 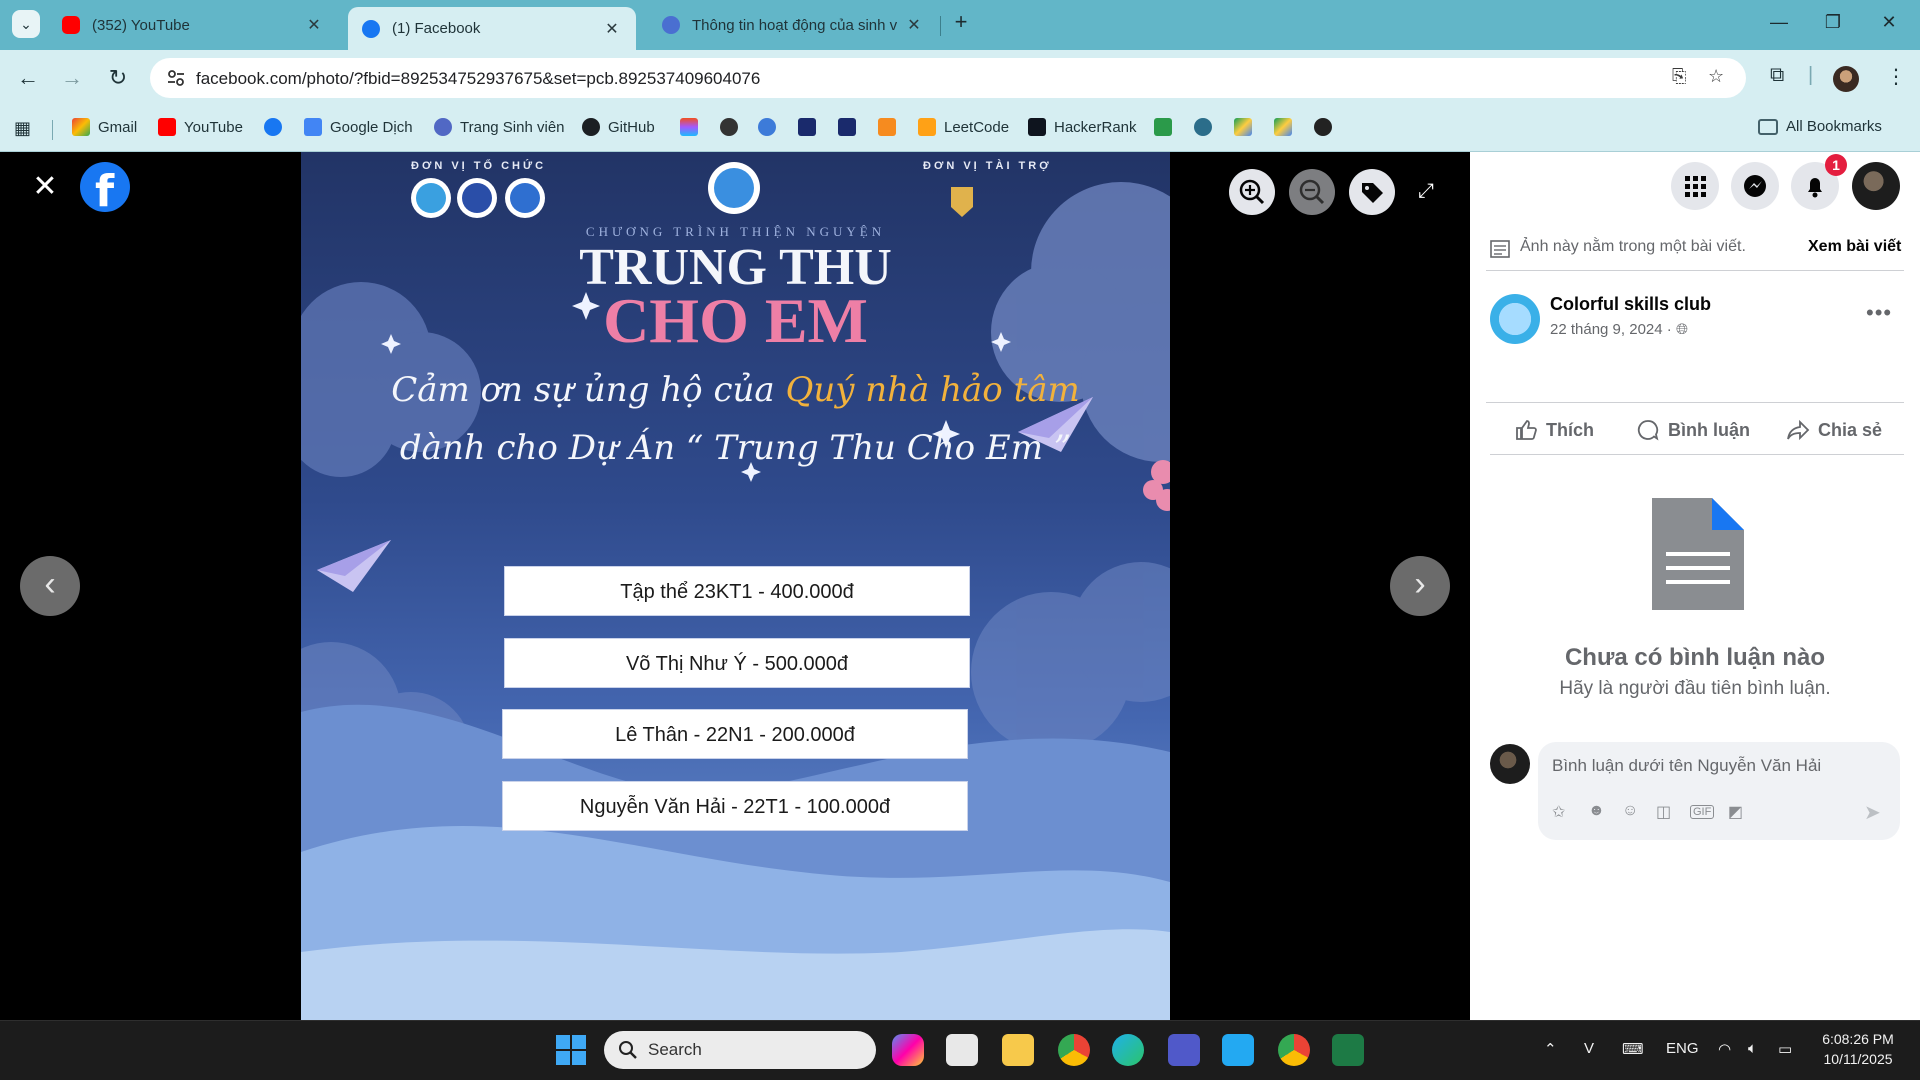 I want to click on zoom-out-icon, so click(x=1312, y=192).